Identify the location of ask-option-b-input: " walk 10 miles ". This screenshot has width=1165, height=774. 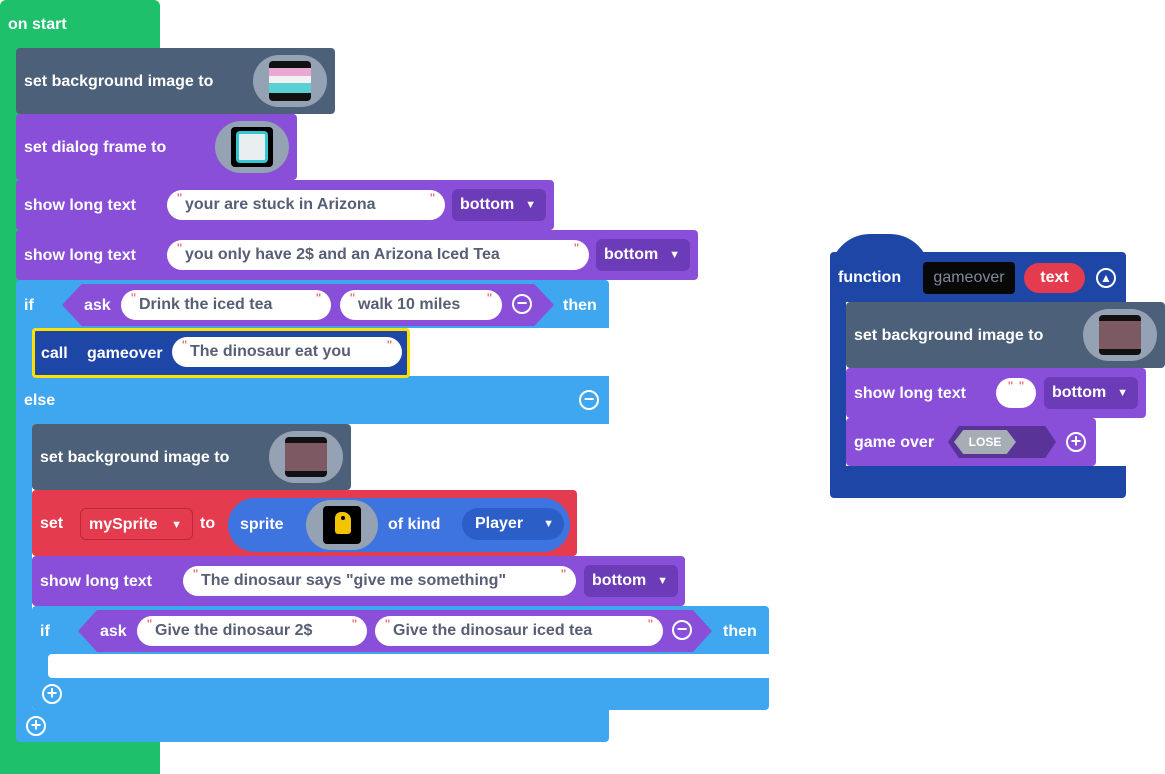
(421, 305).